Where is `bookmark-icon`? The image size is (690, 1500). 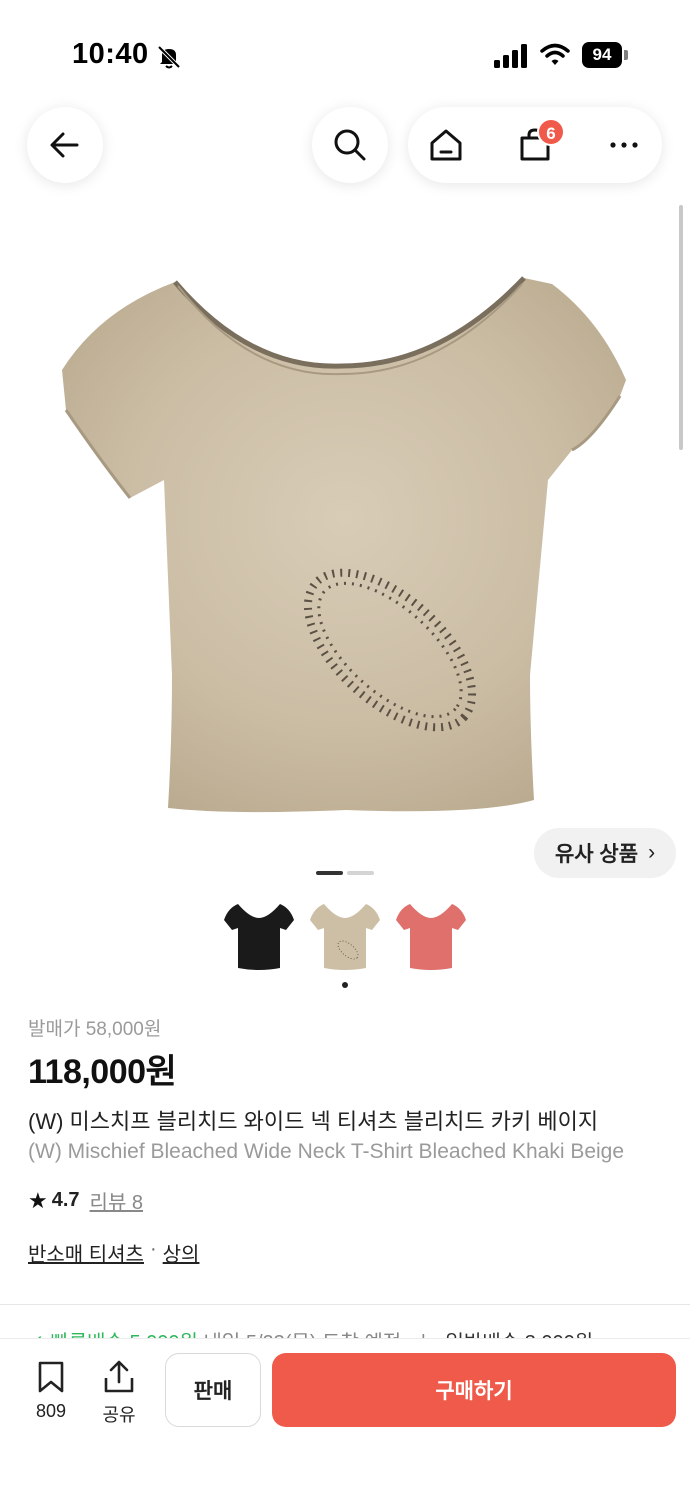 bookmark-icon is located at coordinates (51, 1377).